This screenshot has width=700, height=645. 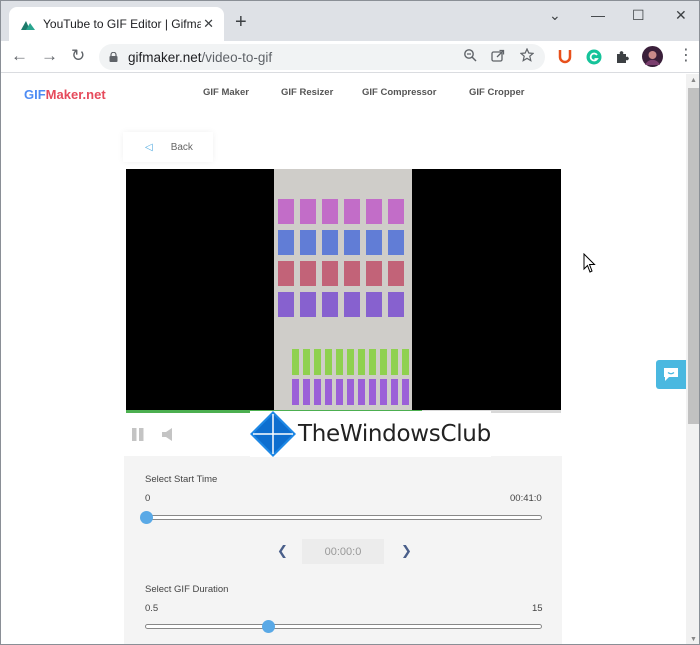 I want to click on star-icon, so click(x=527, y=55).